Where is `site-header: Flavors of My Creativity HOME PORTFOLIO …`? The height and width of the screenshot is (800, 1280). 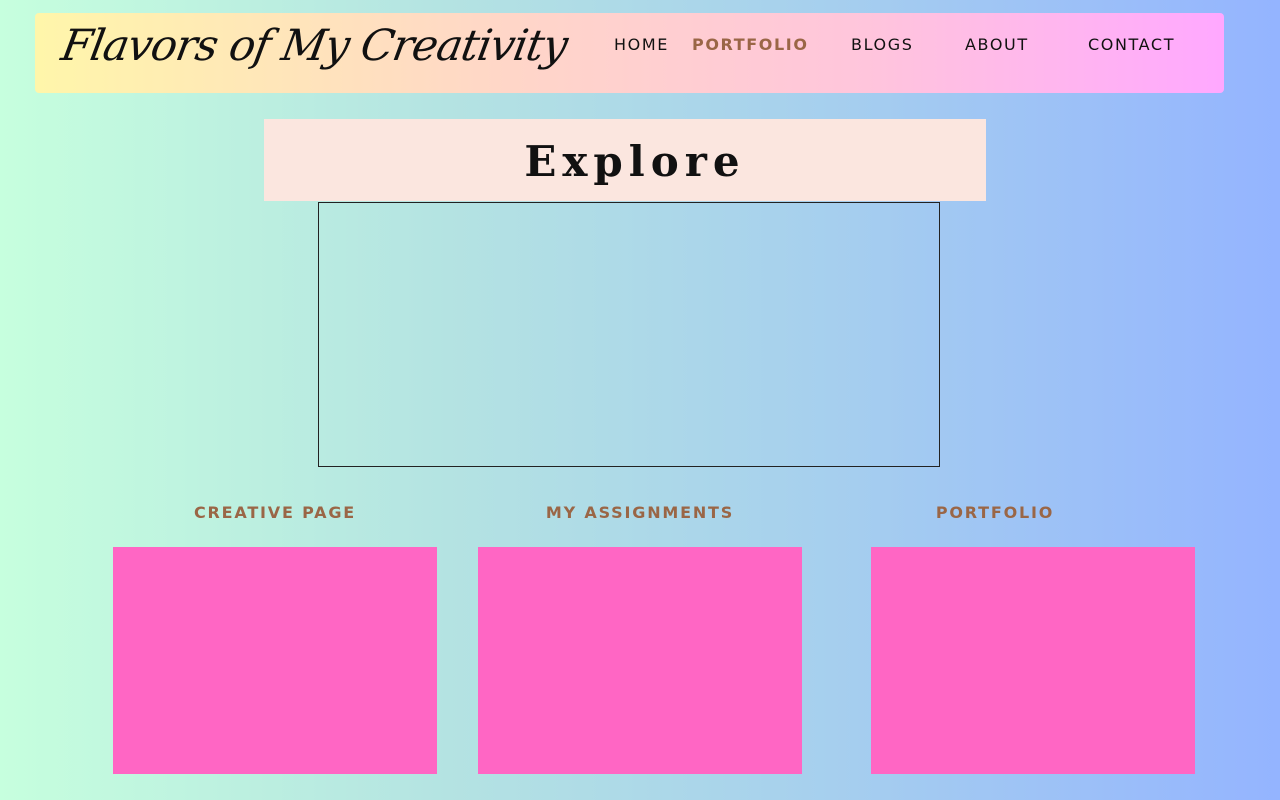 site-header: Flavors of My Creativity HOME PORTFOLIO … is located at coordinates (629, 53).